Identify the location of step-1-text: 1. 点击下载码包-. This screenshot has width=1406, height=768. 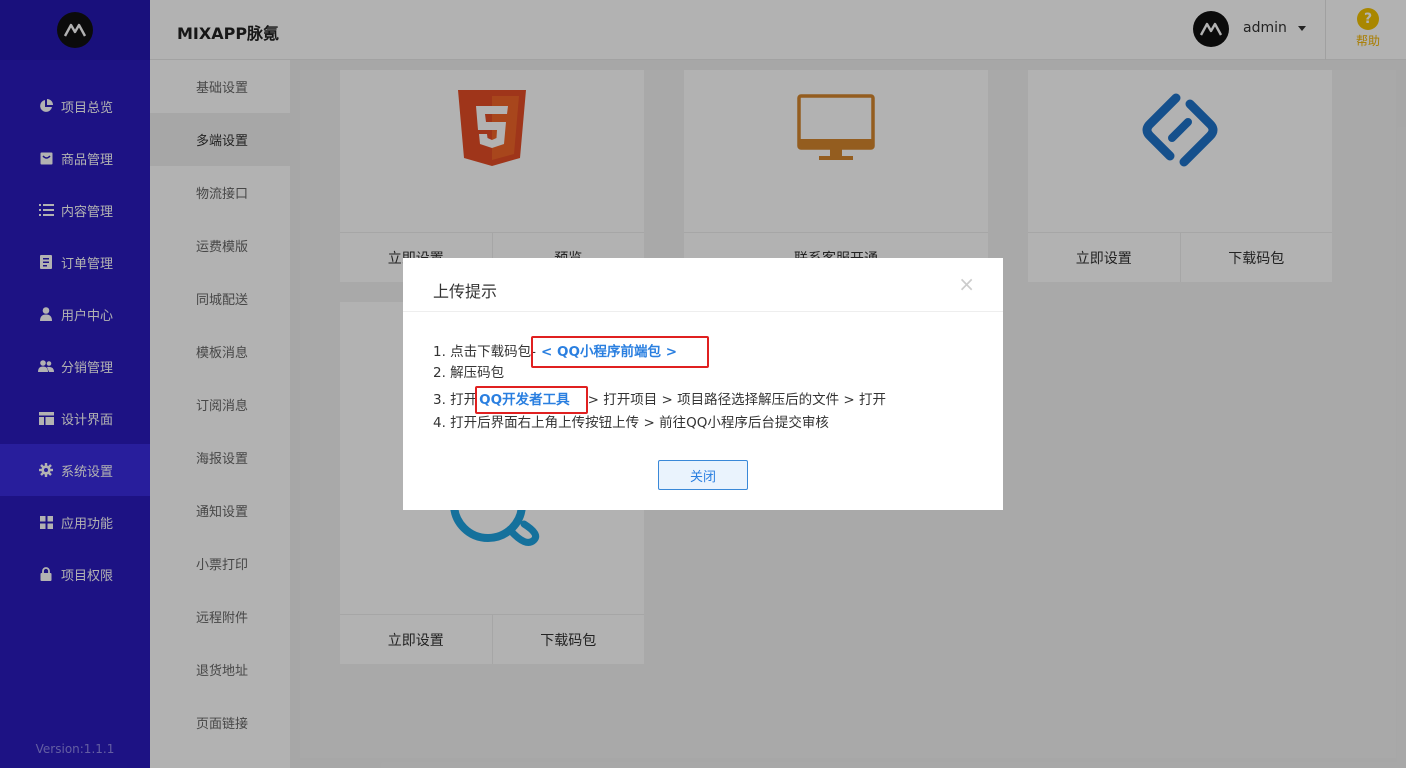
(485, 352).